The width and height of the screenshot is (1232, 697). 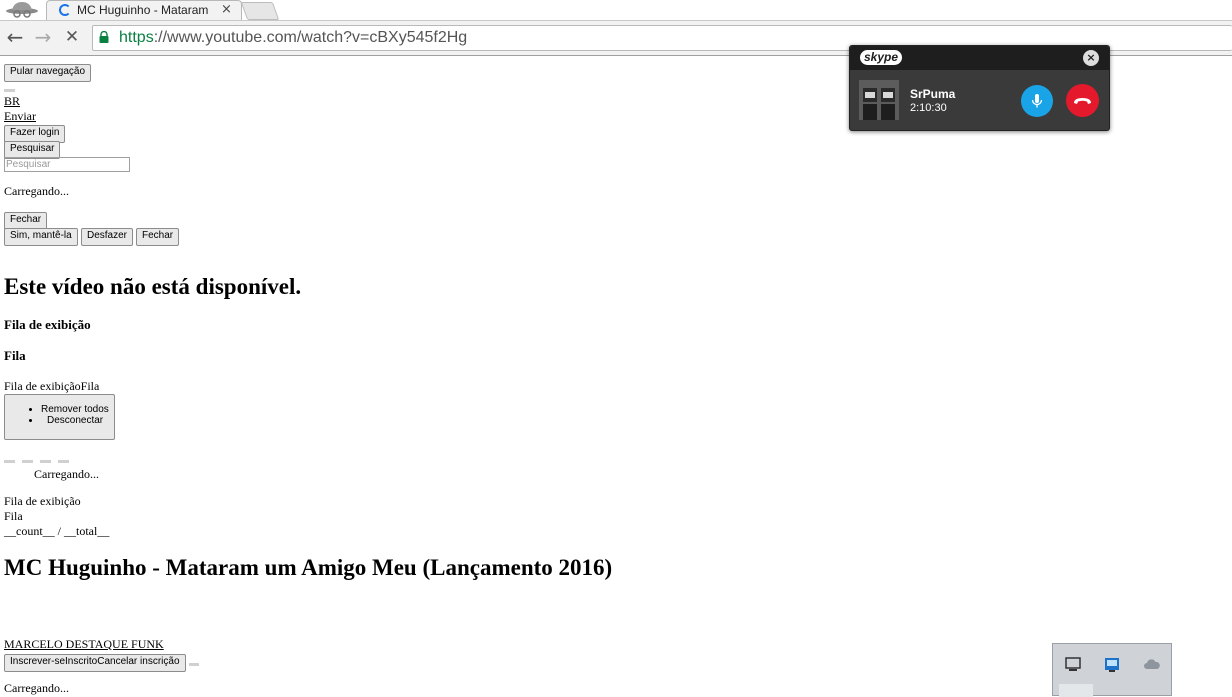 I want to click on queue-inline-label: Fila de exibiçãoFila, so click(x=52, y=386).